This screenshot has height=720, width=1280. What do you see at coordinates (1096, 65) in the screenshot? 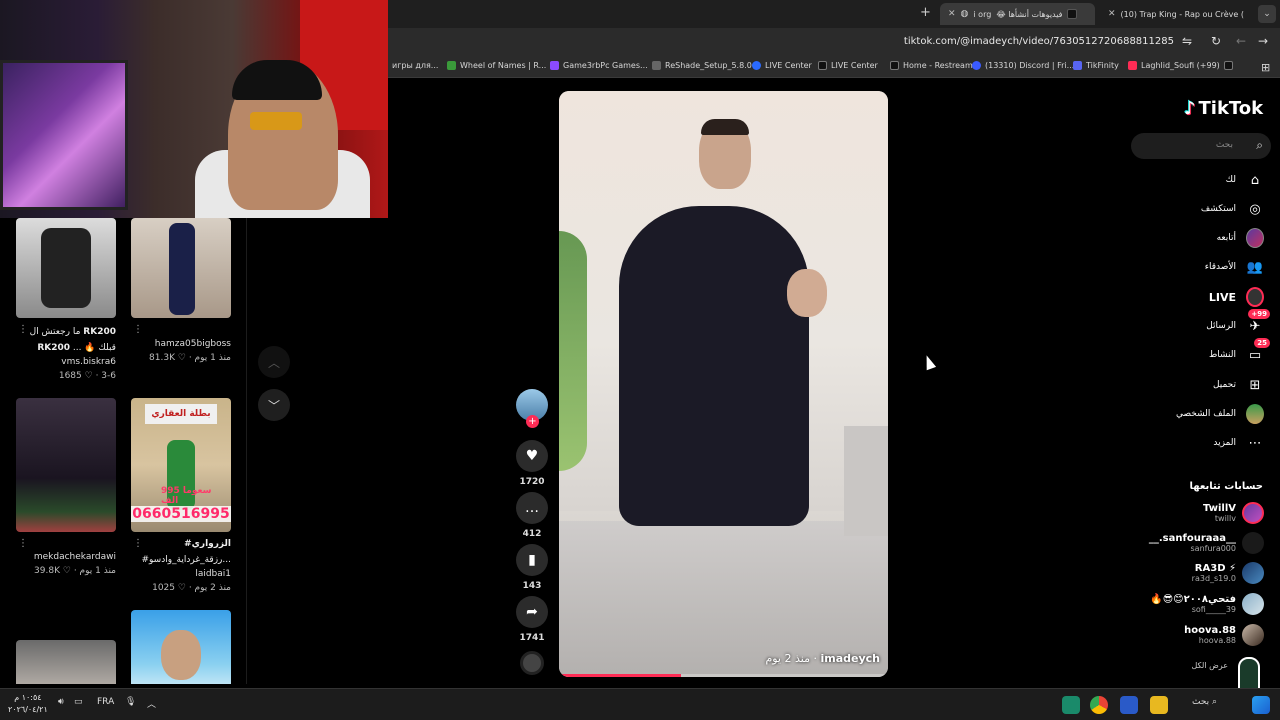
I see `bookmark: TikFinity` at bounding box center [1096, 65].